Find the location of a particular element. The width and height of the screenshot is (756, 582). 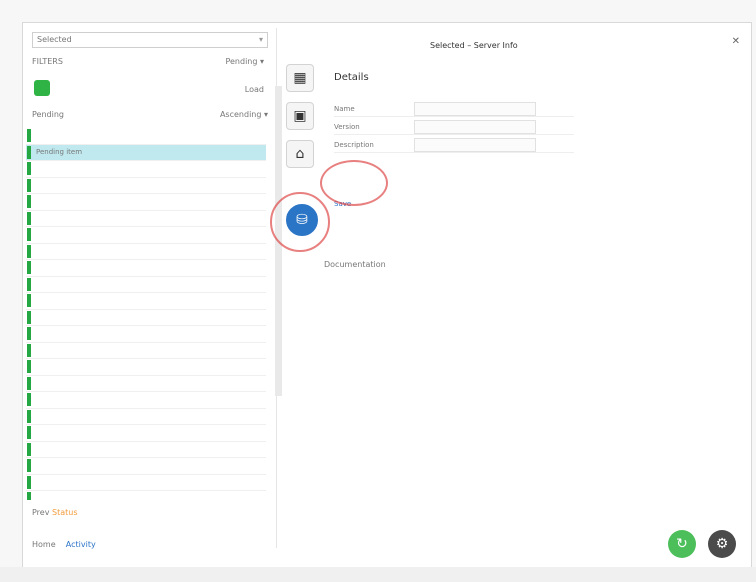

selector-dropdown-label: Selected is located at coordinates (54, 39).